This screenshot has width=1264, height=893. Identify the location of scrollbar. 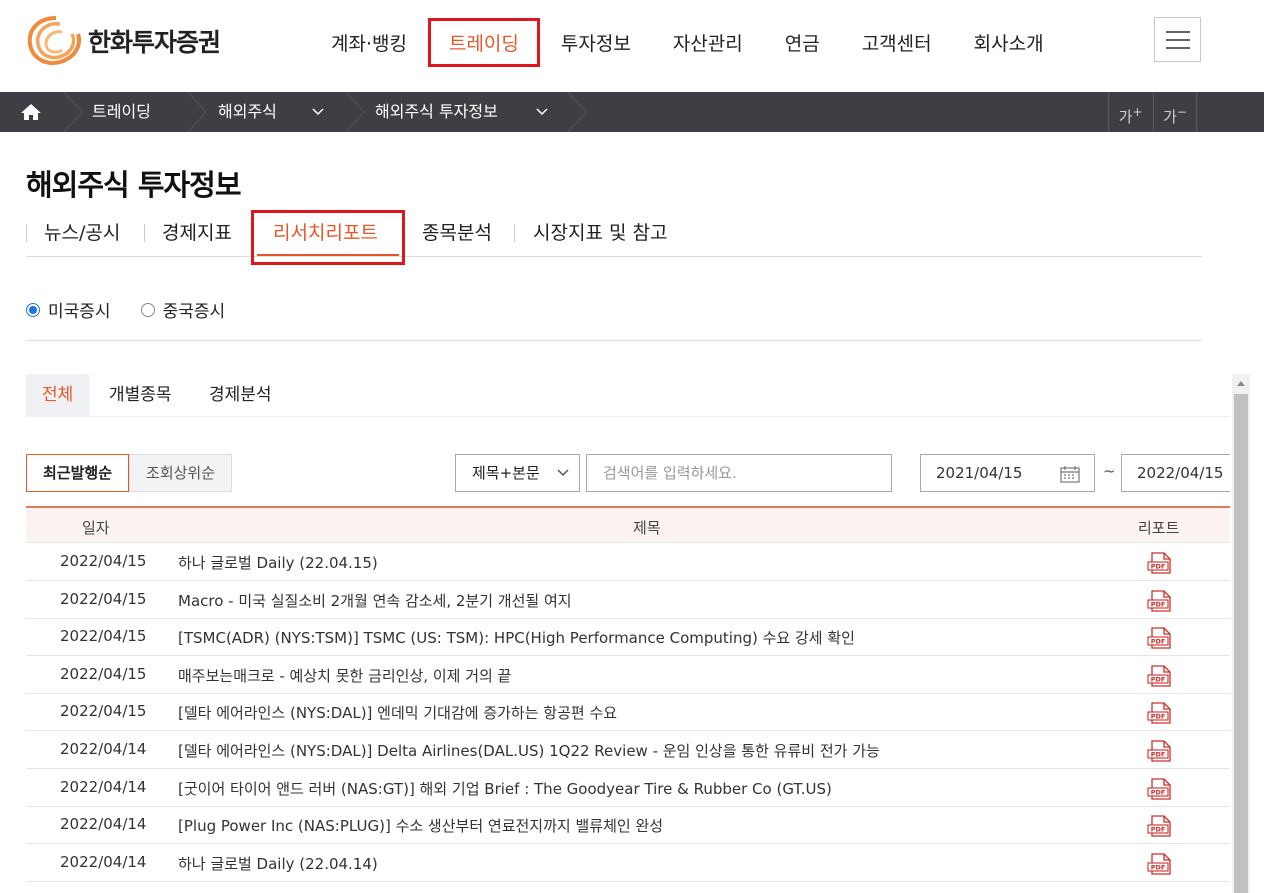
(1241, 633).